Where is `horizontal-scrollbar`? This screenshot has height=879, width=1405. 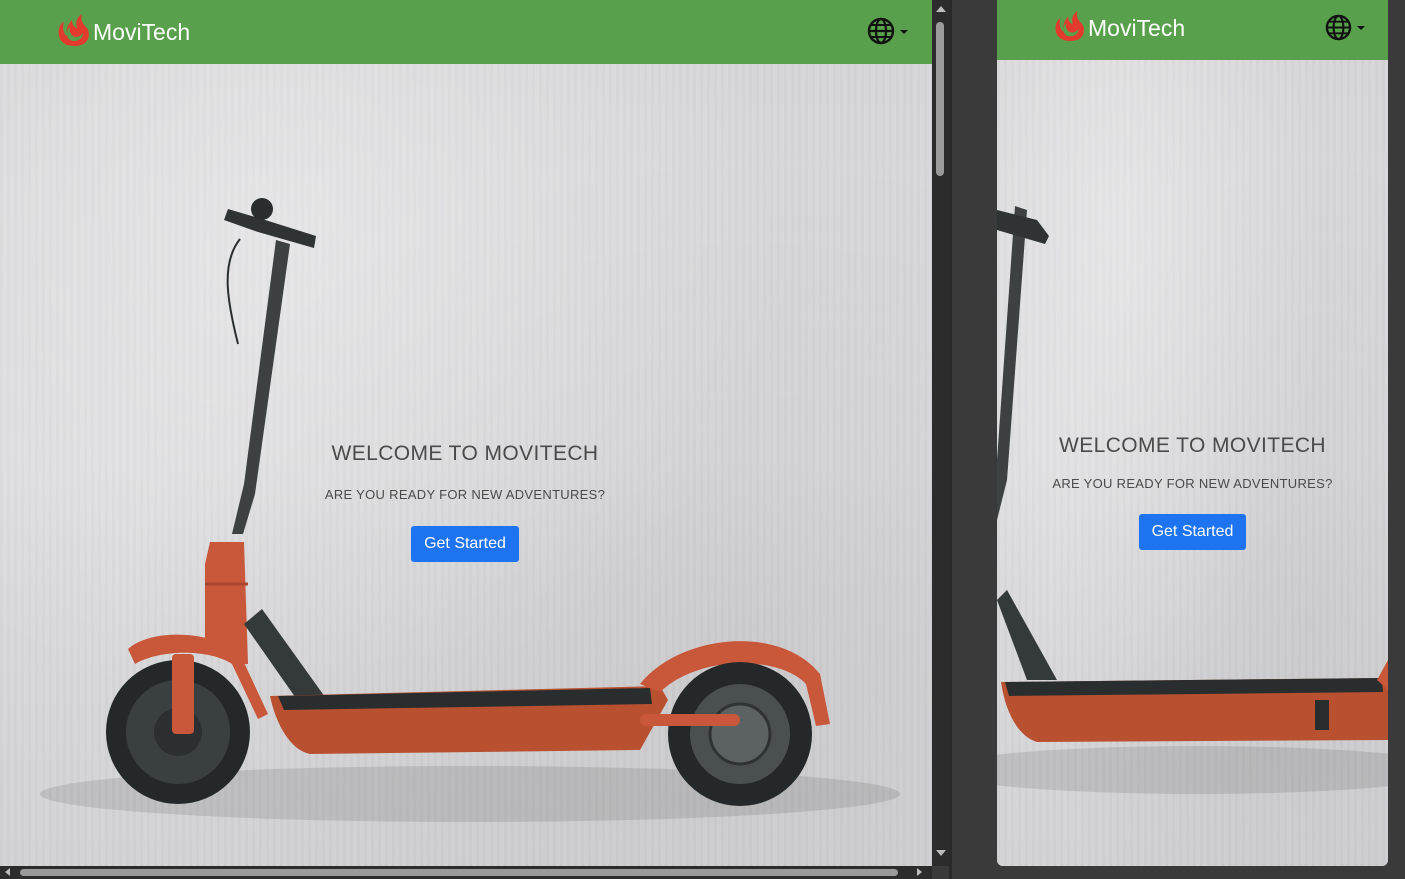 horizontal-scrollbar is located at coordinates (466, 872).